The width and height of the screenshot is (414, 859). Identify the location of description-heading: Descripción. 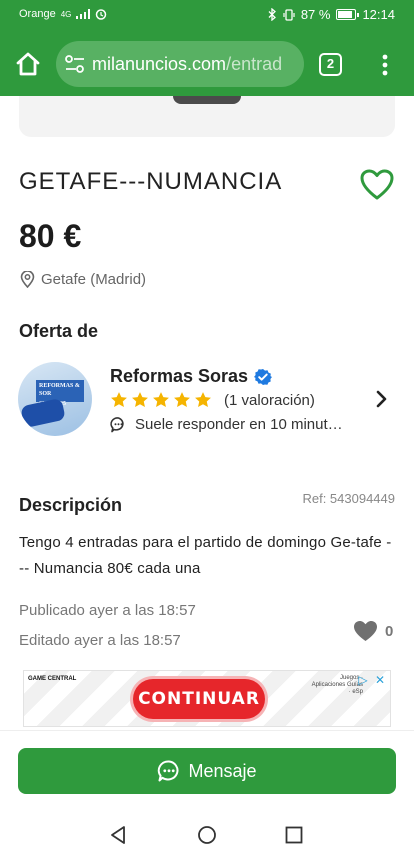
(71, 505).